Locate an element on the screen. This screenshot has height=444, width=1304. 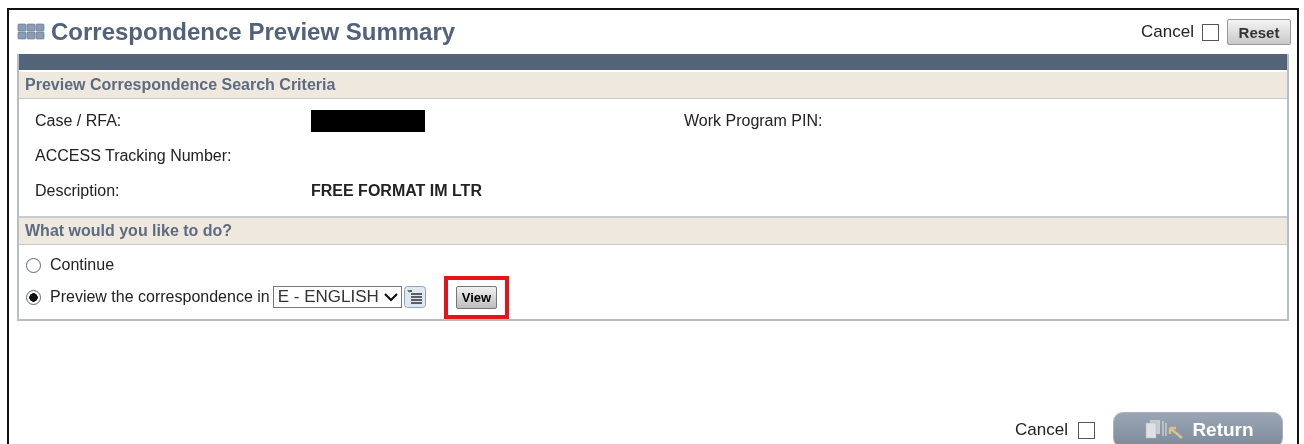
language-dropdown: E - ENGLISH is located at coordinates (337, 297).